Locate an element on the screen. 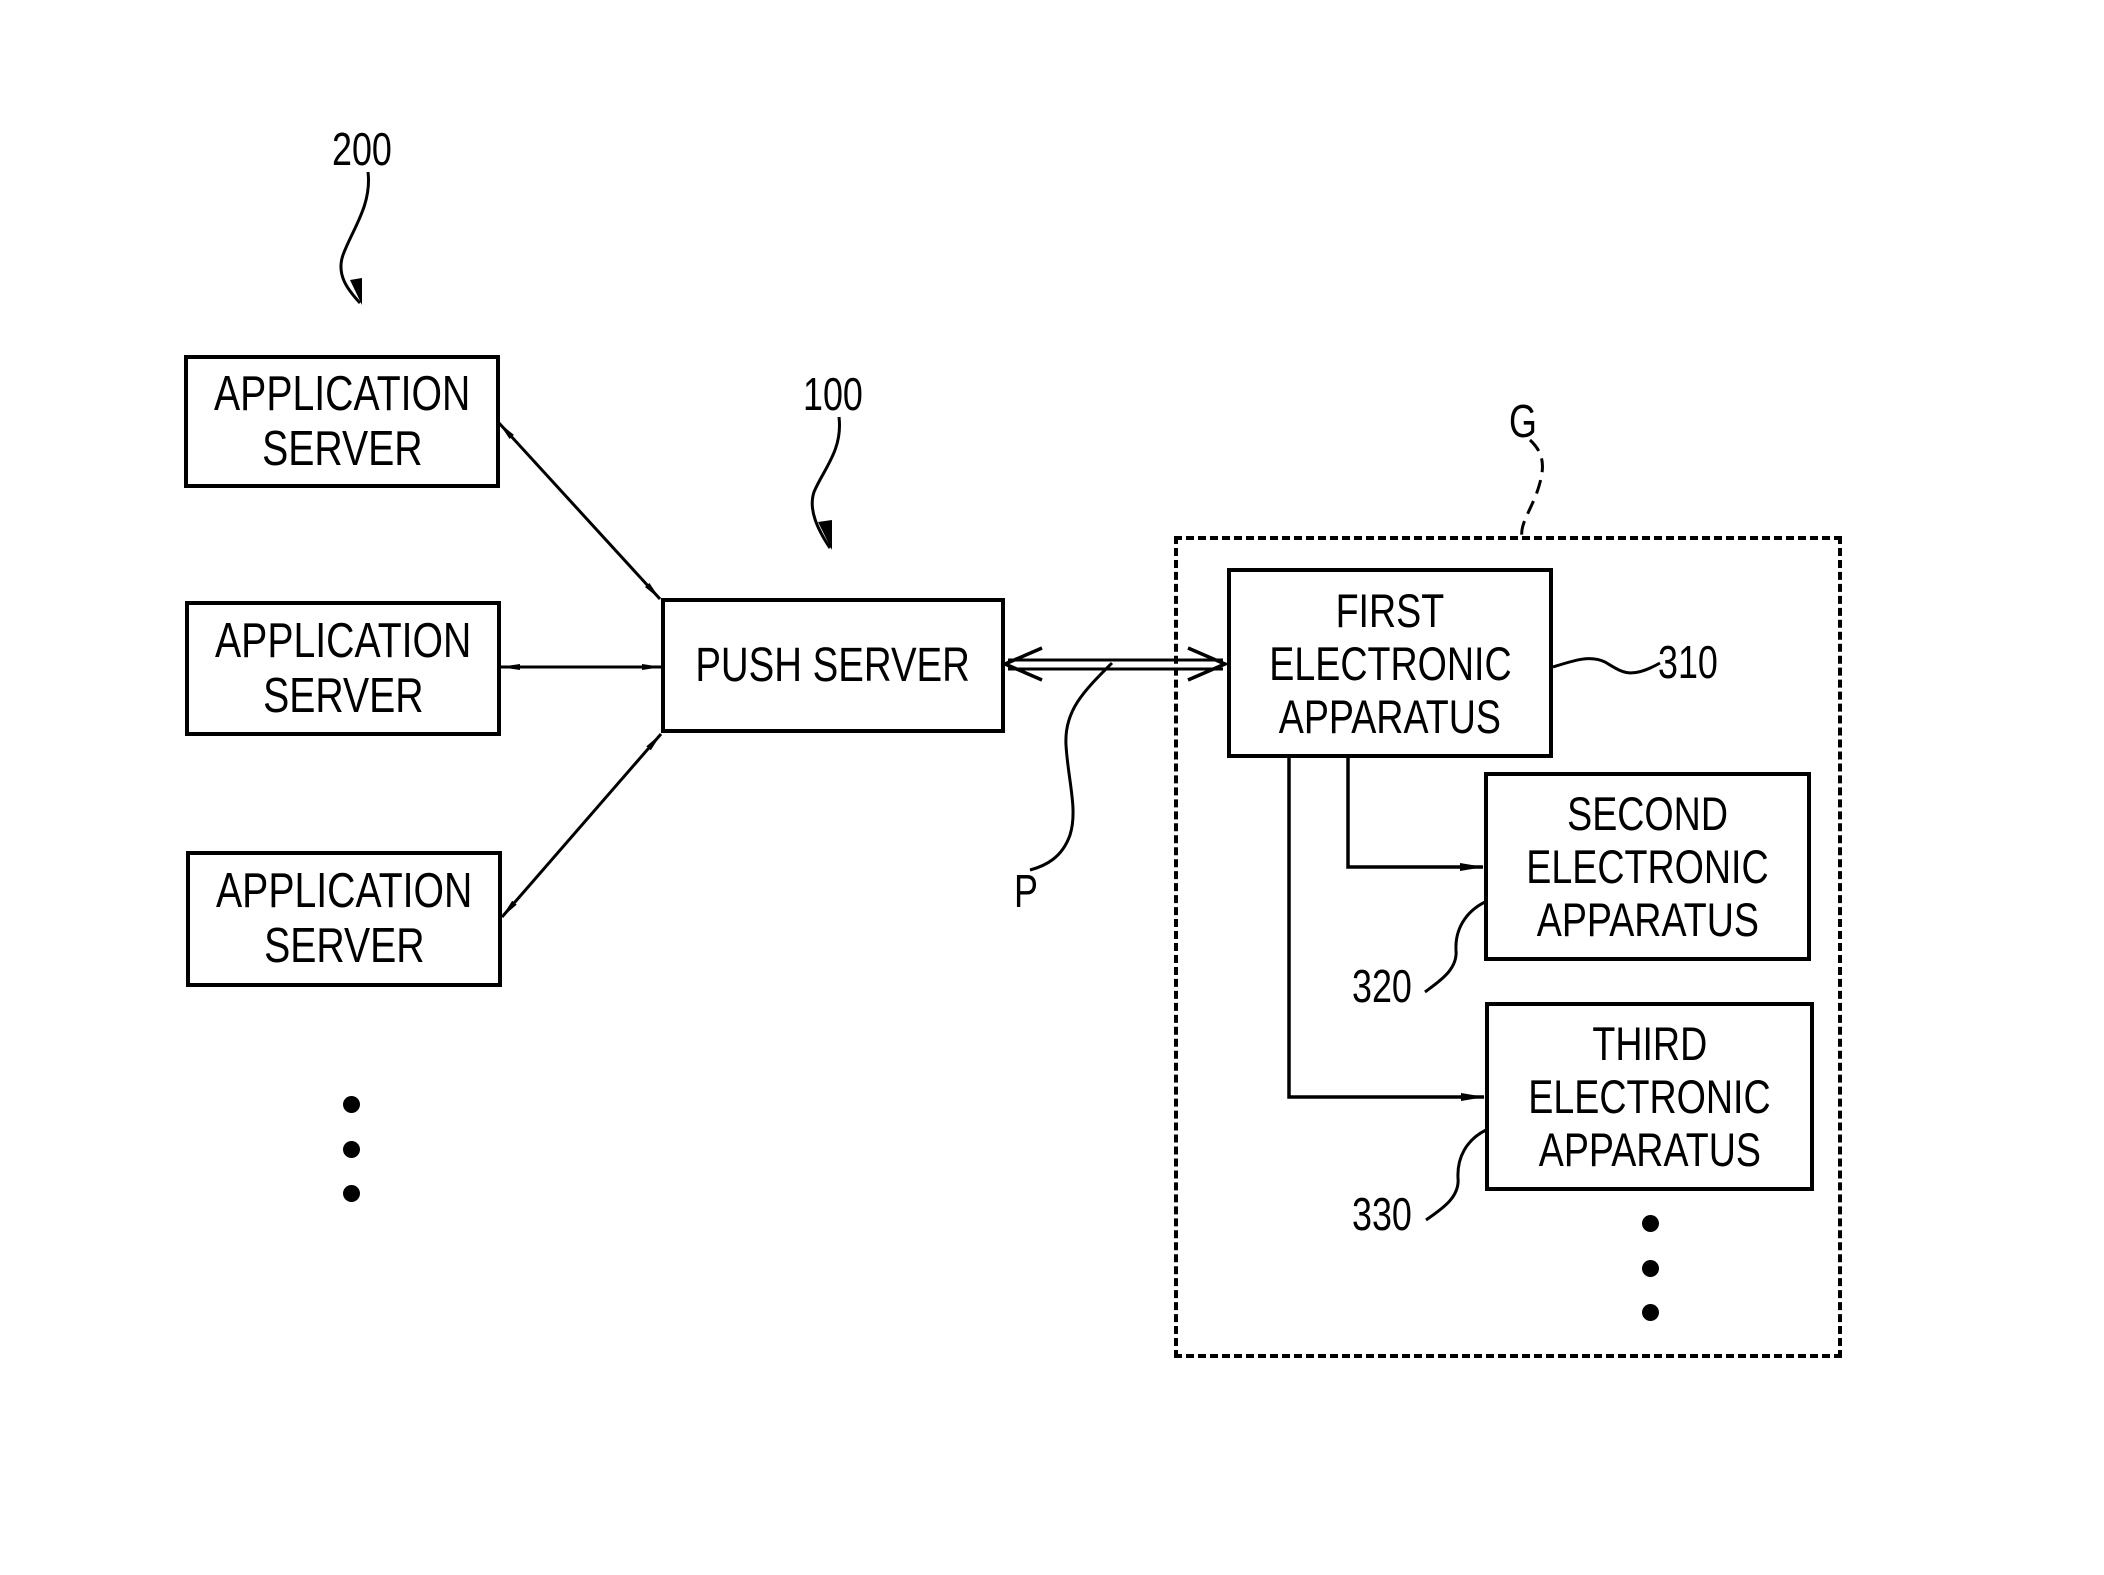 This screenshot has width=2104, height=1575. arrow-appserver1-push is located at coordinates (579, 511).